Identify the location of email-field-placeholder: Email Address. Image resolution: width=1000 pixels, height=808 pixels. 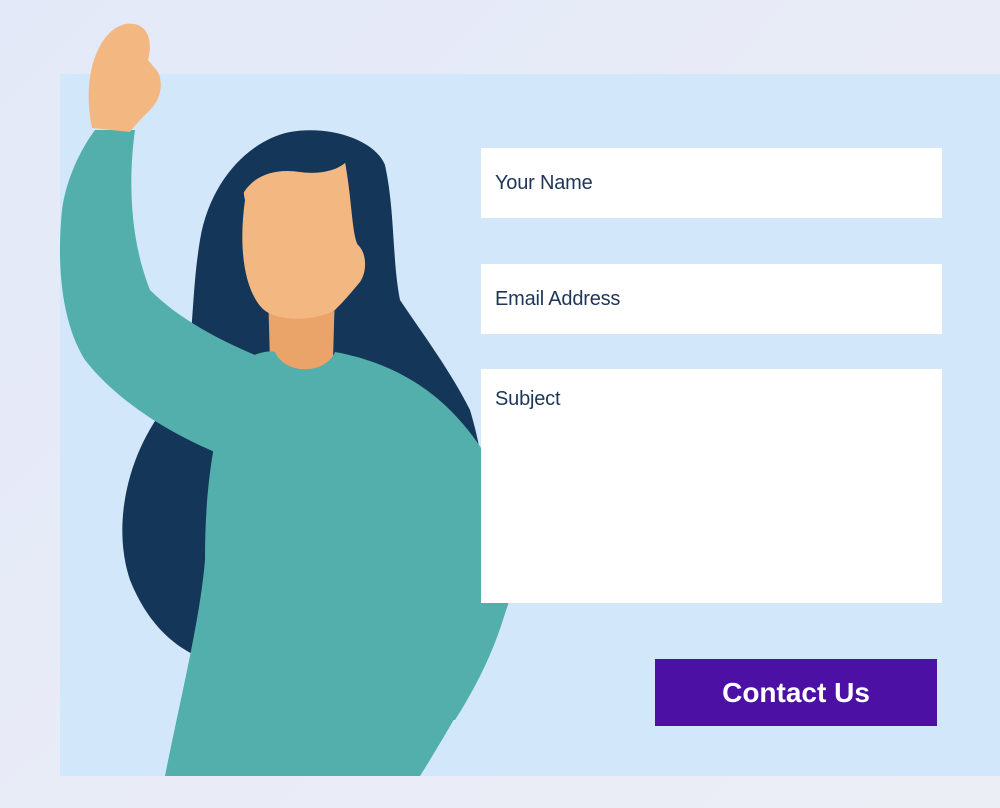
(558, 298).